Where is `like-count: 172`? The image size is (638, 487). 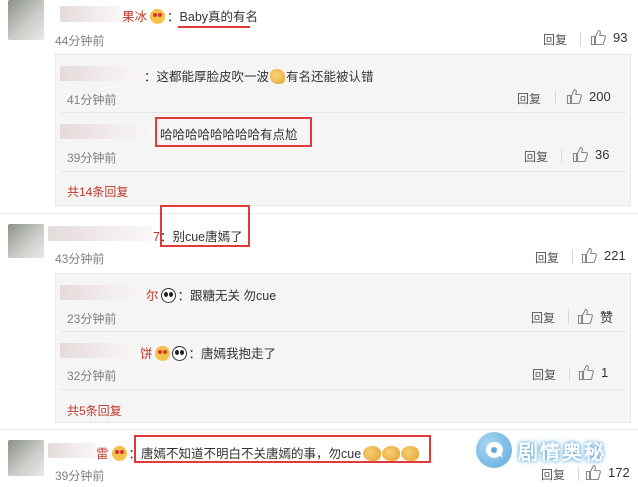
like-count: 172 is located at coordinates (619, 472).